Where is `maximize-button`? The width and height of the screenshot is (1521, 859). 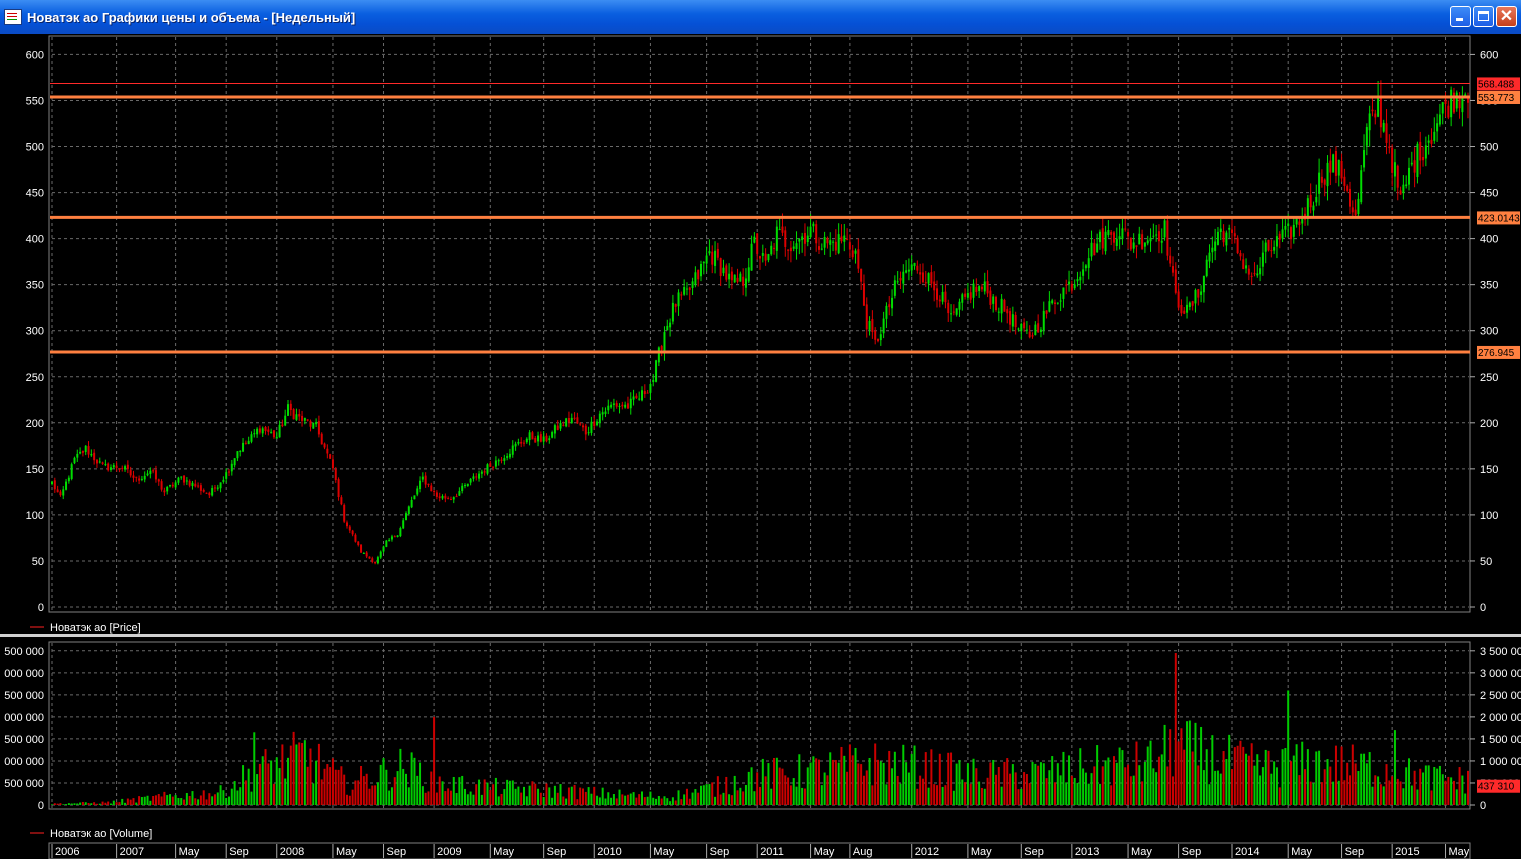
maximize-button is located at coordinates (1483, 16).